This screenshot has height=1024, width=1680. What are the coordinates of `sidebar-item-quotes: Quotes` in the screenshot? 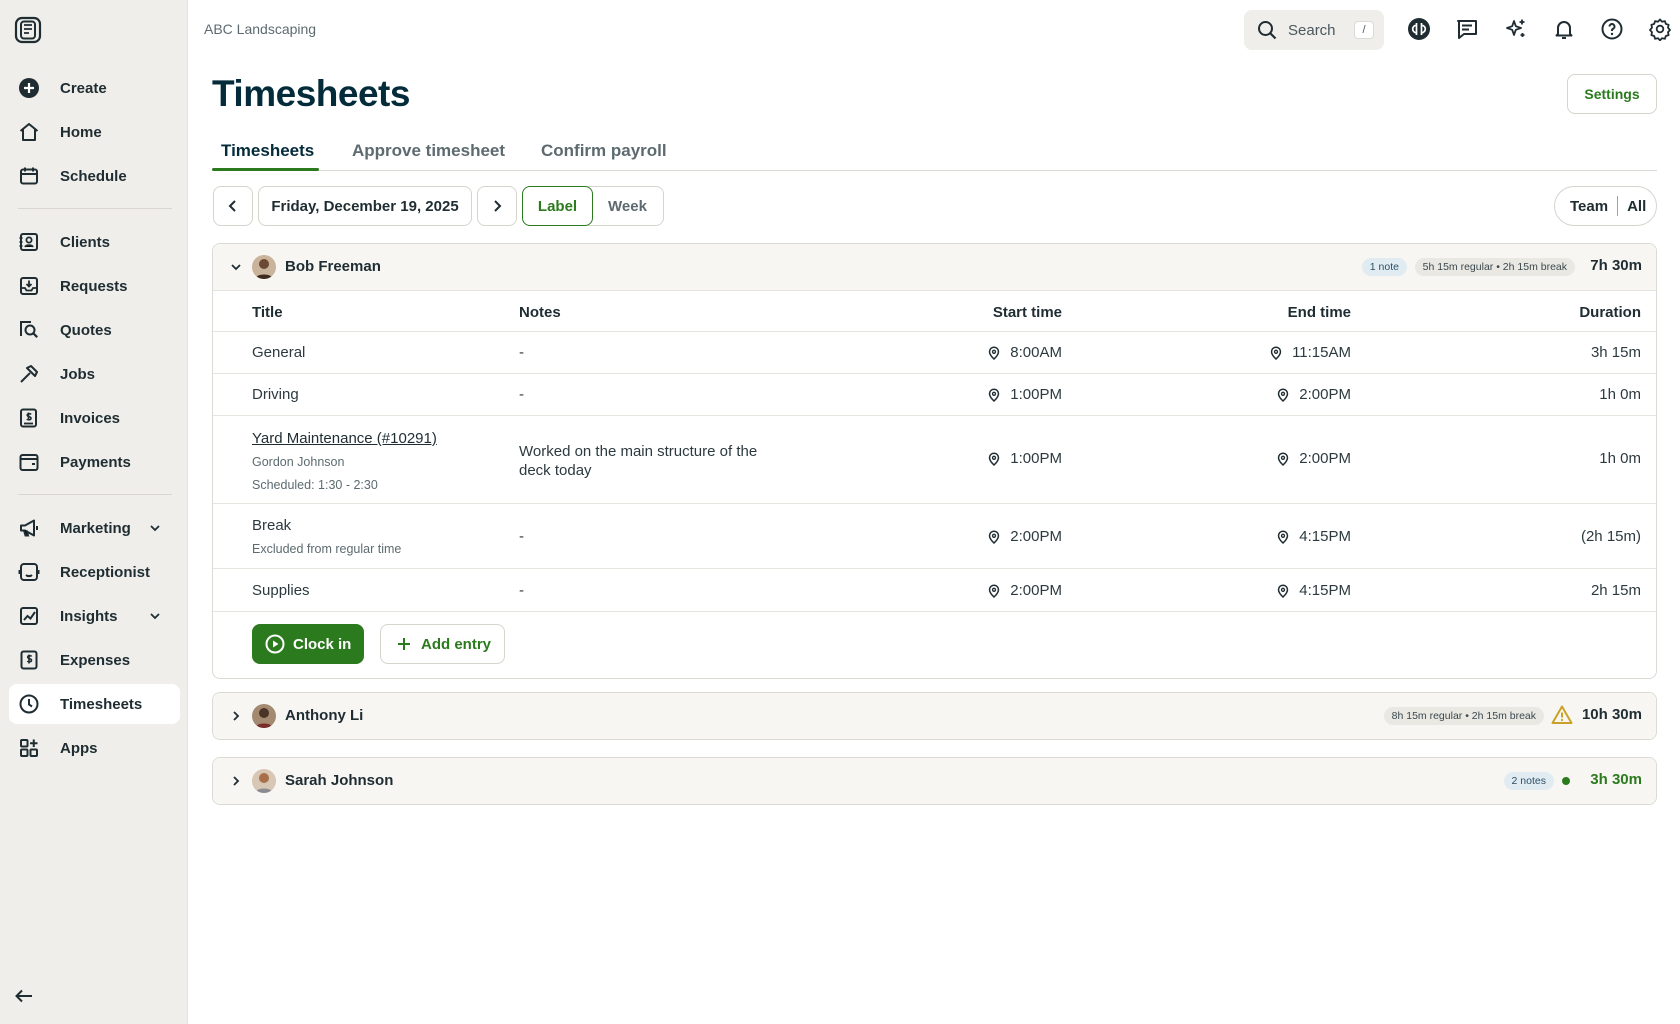 It's located at (94, 330).